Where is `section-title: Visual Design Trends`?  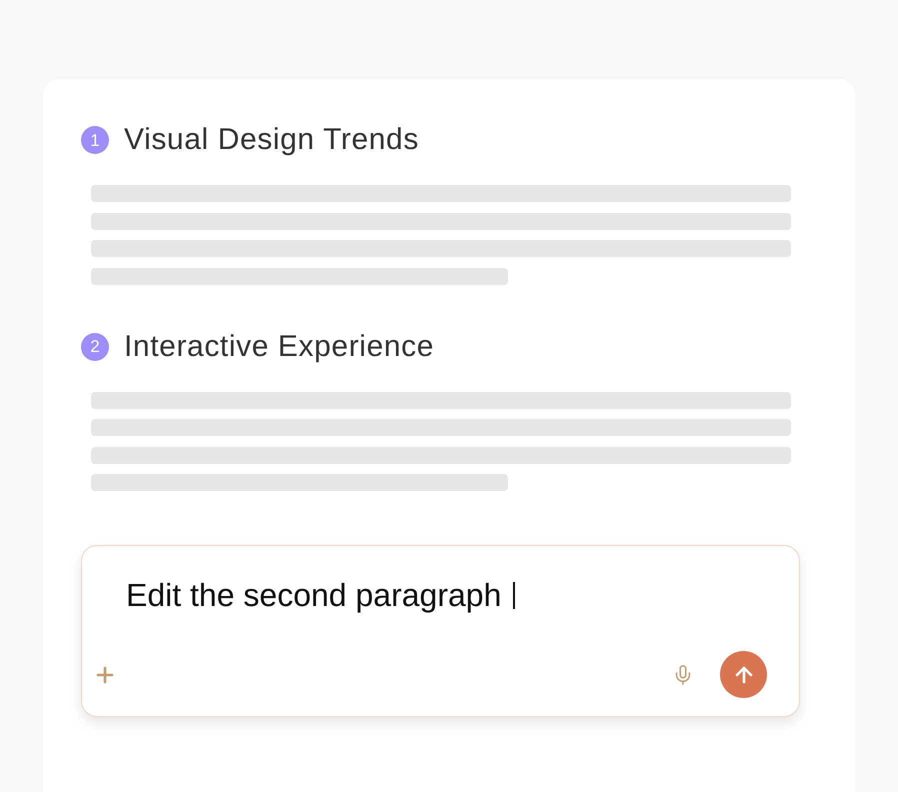
section-title: Visual Design Trends is located at coordinates (271, 140).